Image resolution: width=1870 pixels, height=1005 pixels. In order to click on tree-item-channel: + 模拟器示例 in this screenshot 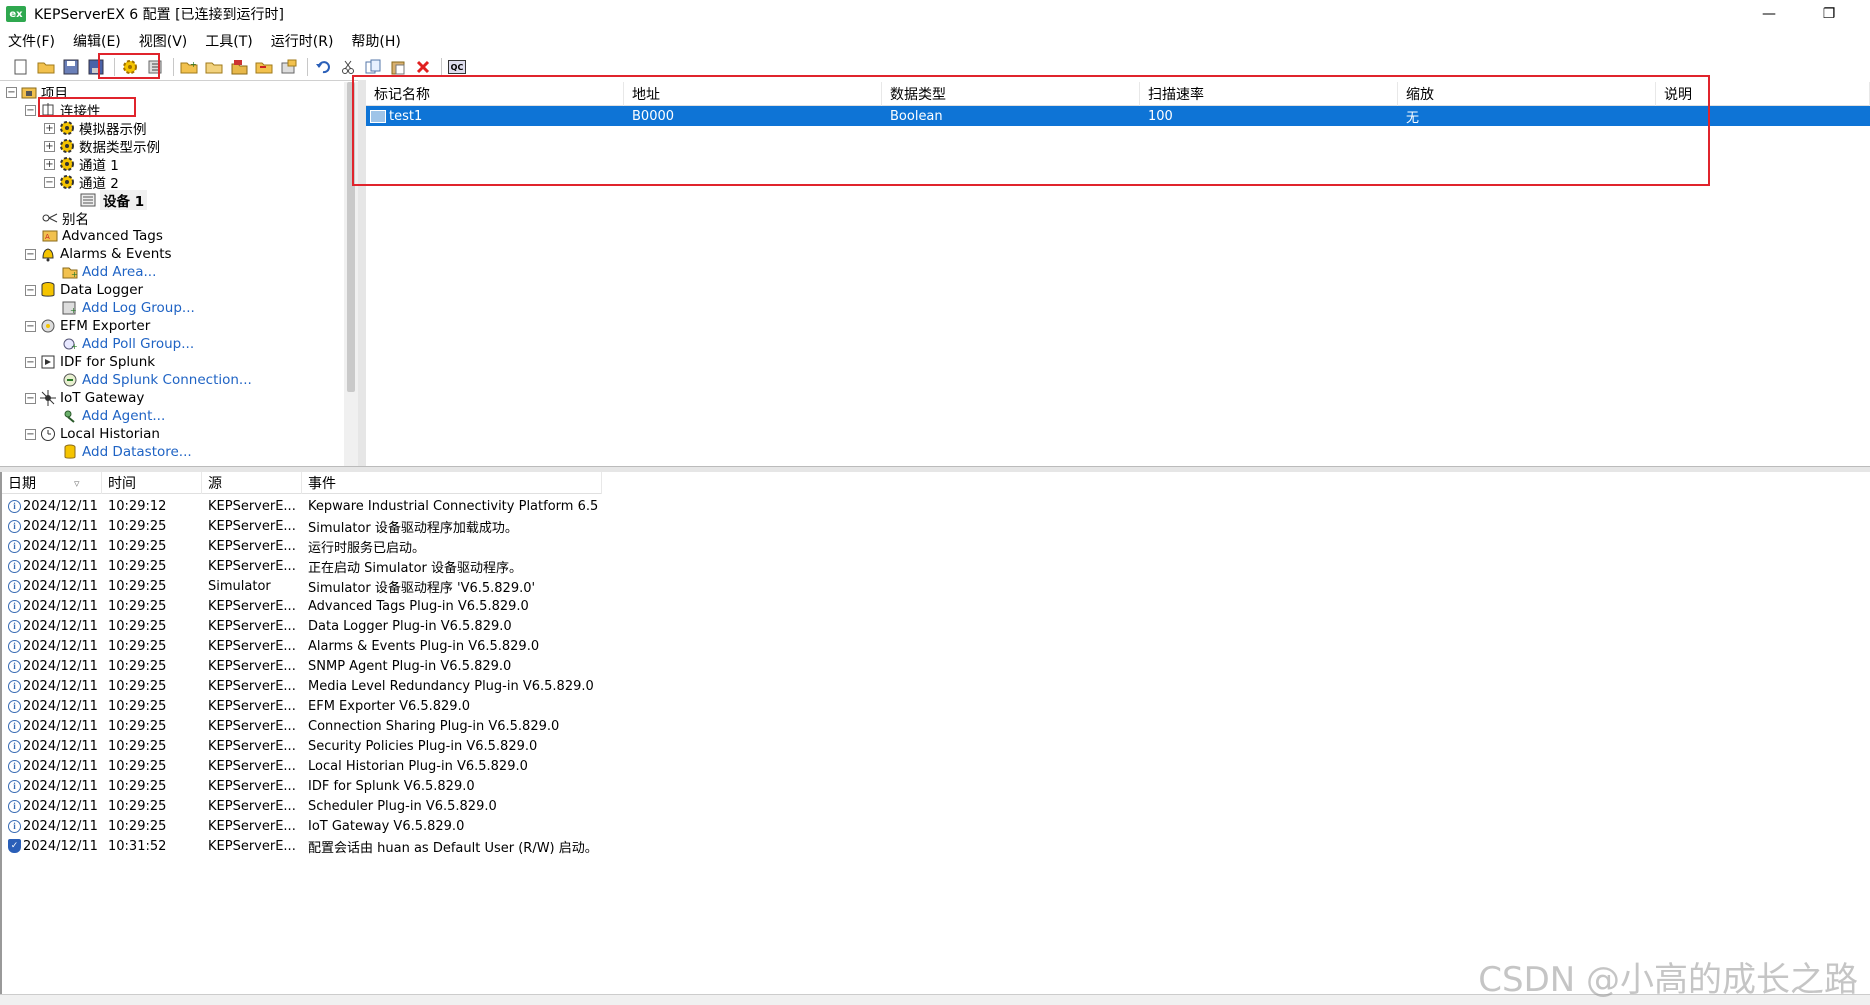, I will do `click(95, 128)`.